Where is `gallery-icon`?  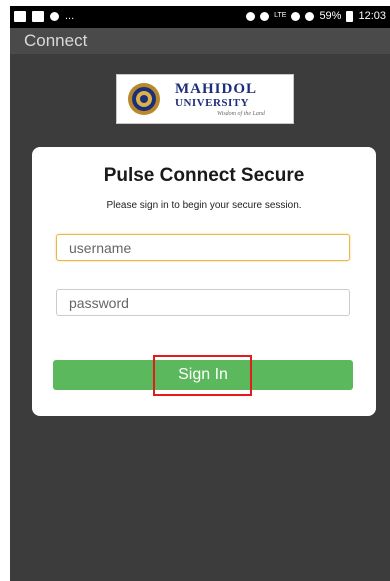
gallery-icon is located at coordinates (20, 16).